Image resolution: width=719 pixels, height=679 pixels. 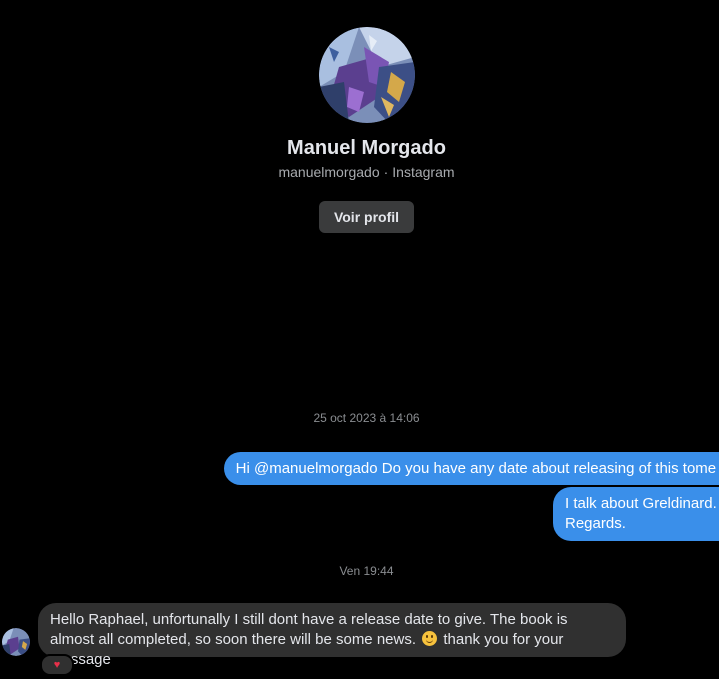 I want to click on profile-platform: Instagram, so click(x=423, y=172).